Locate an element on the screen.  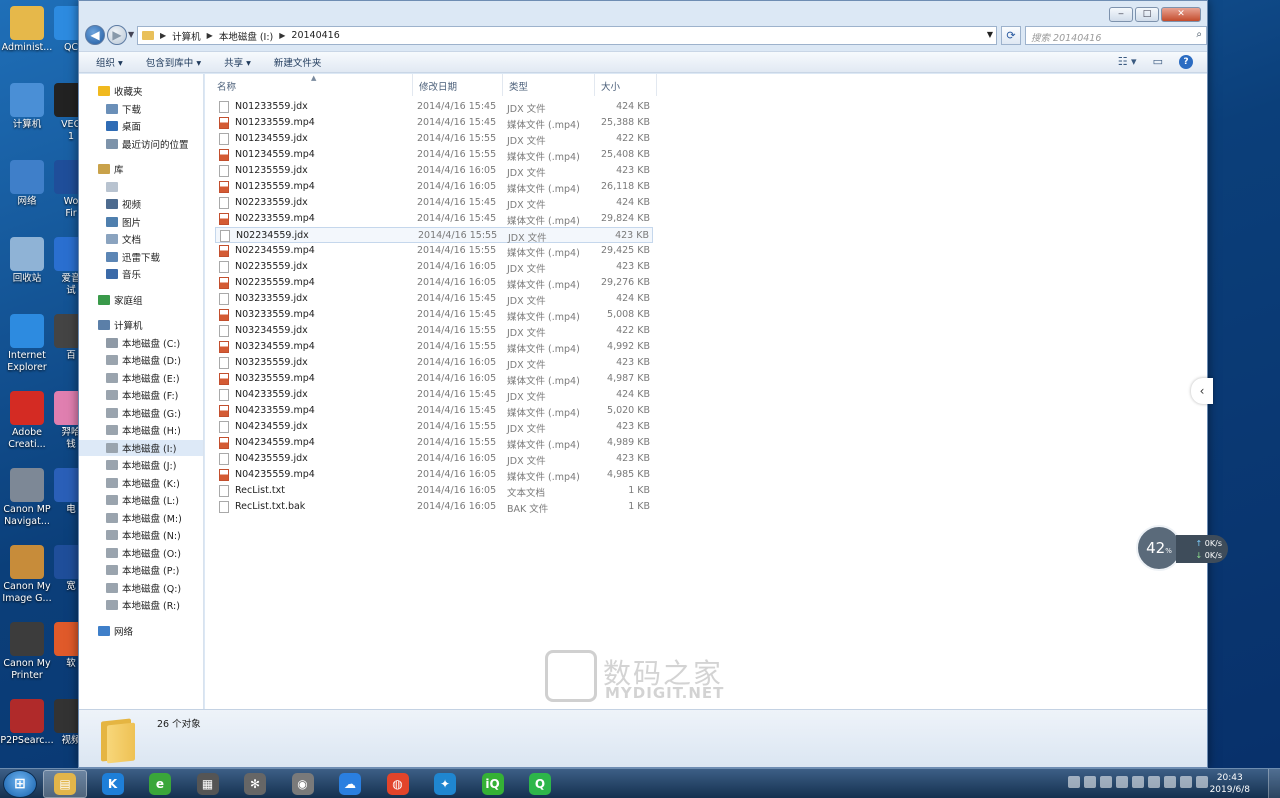
collapse-side-panel-button: ‹ is located at coordinates (1202, 391).